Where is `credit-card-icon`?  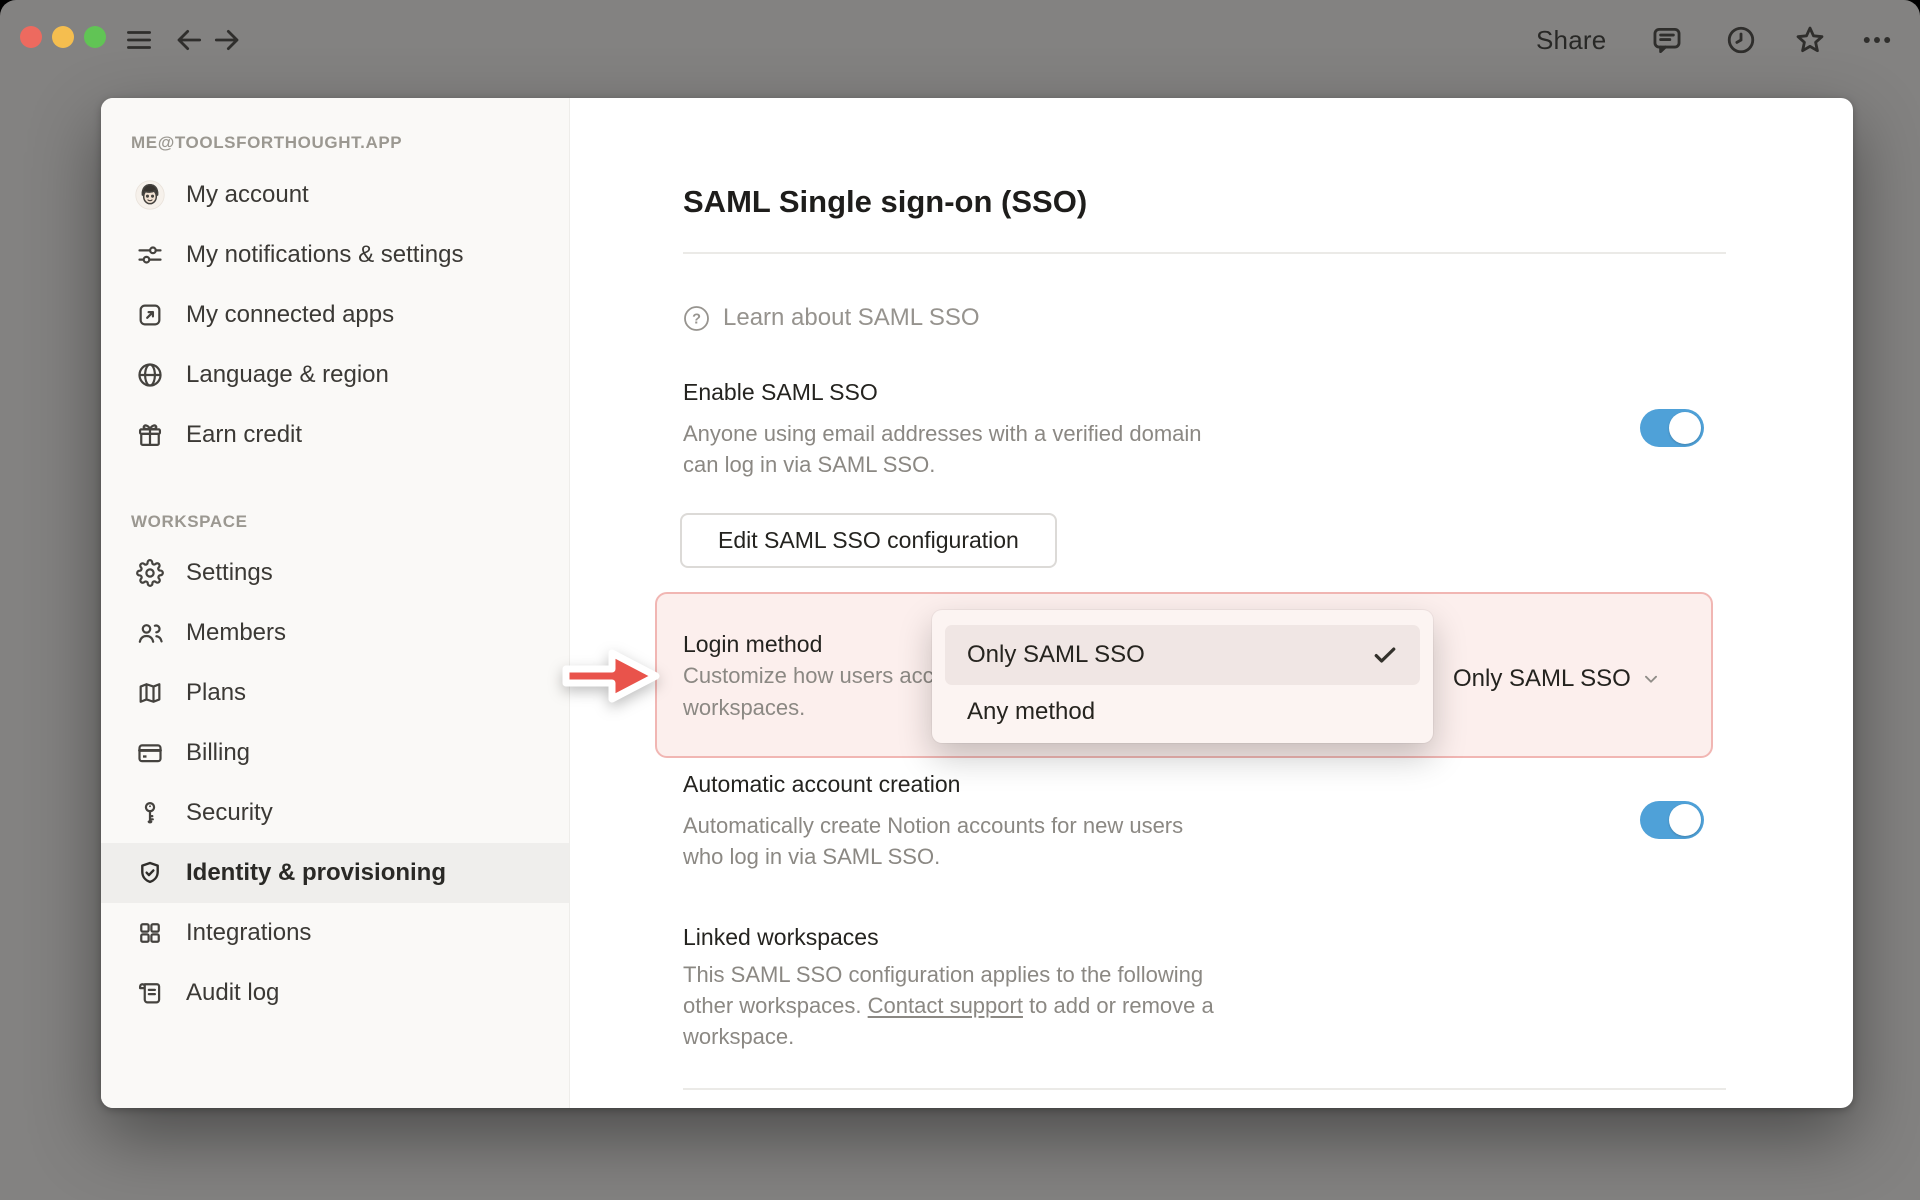 credit-card-icon is located at coordinates (150, 753).